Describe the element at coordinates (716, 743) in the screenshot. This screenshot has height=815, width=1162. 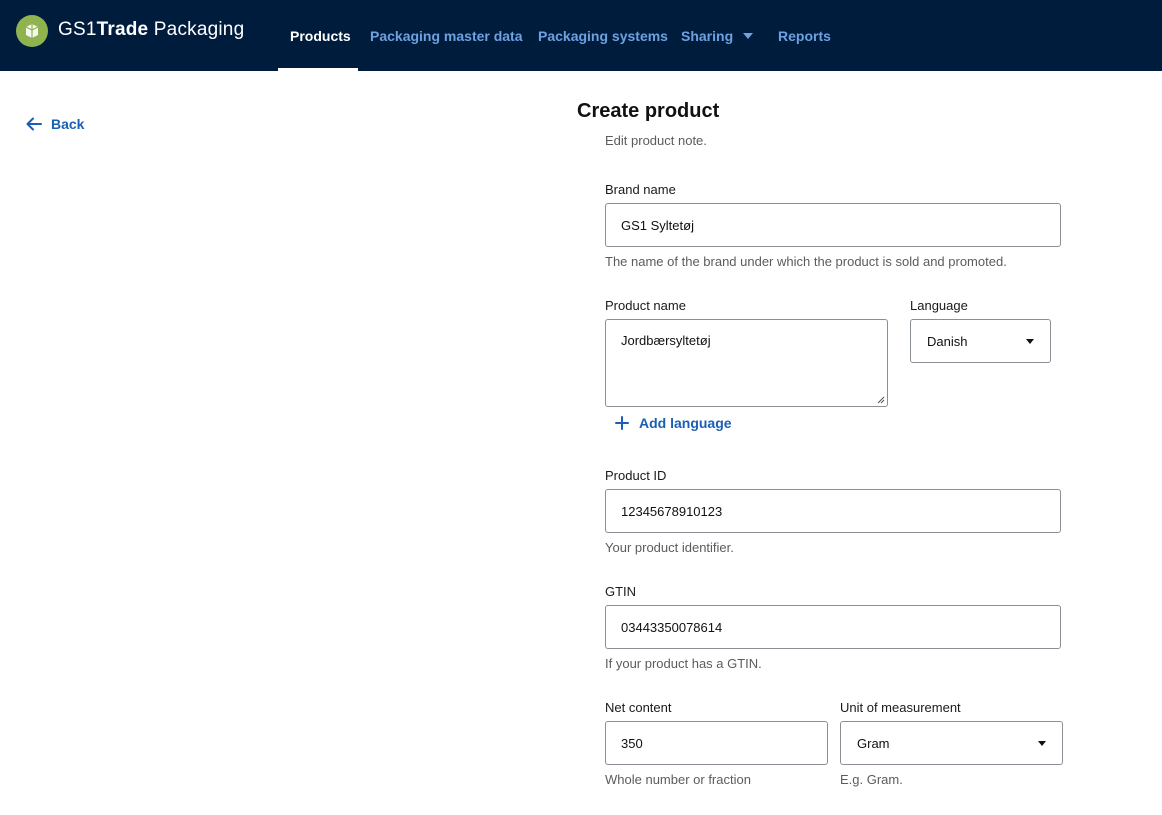
I see `net-content-input: 350` at that location.